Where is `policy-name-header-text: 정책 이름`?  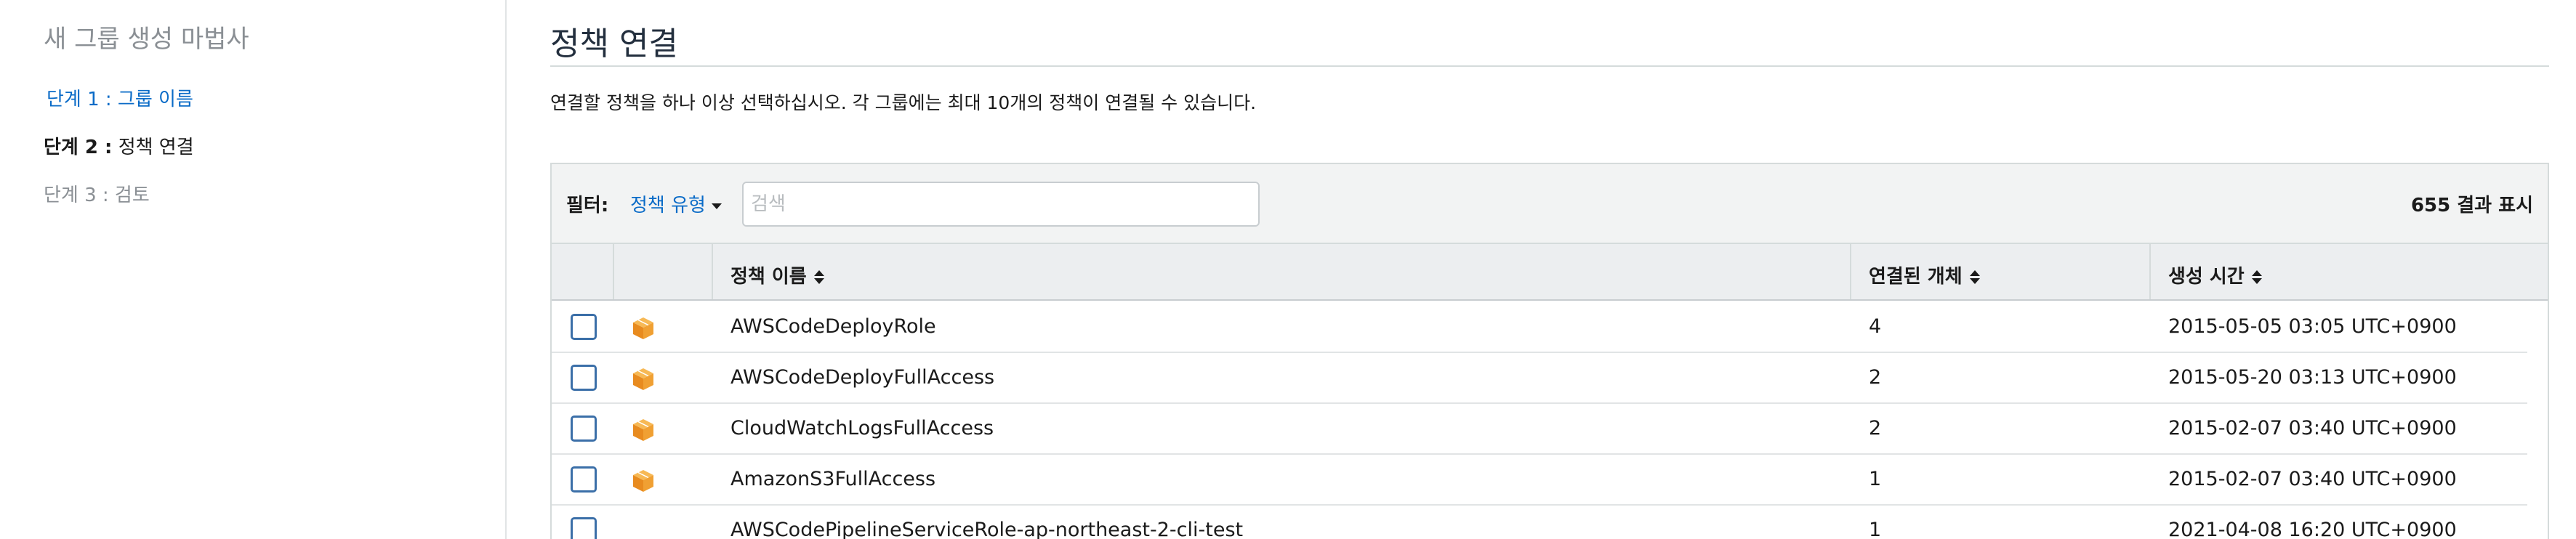 policy-name-header-text: 정책 이름 is located at coordinates (768, 277).